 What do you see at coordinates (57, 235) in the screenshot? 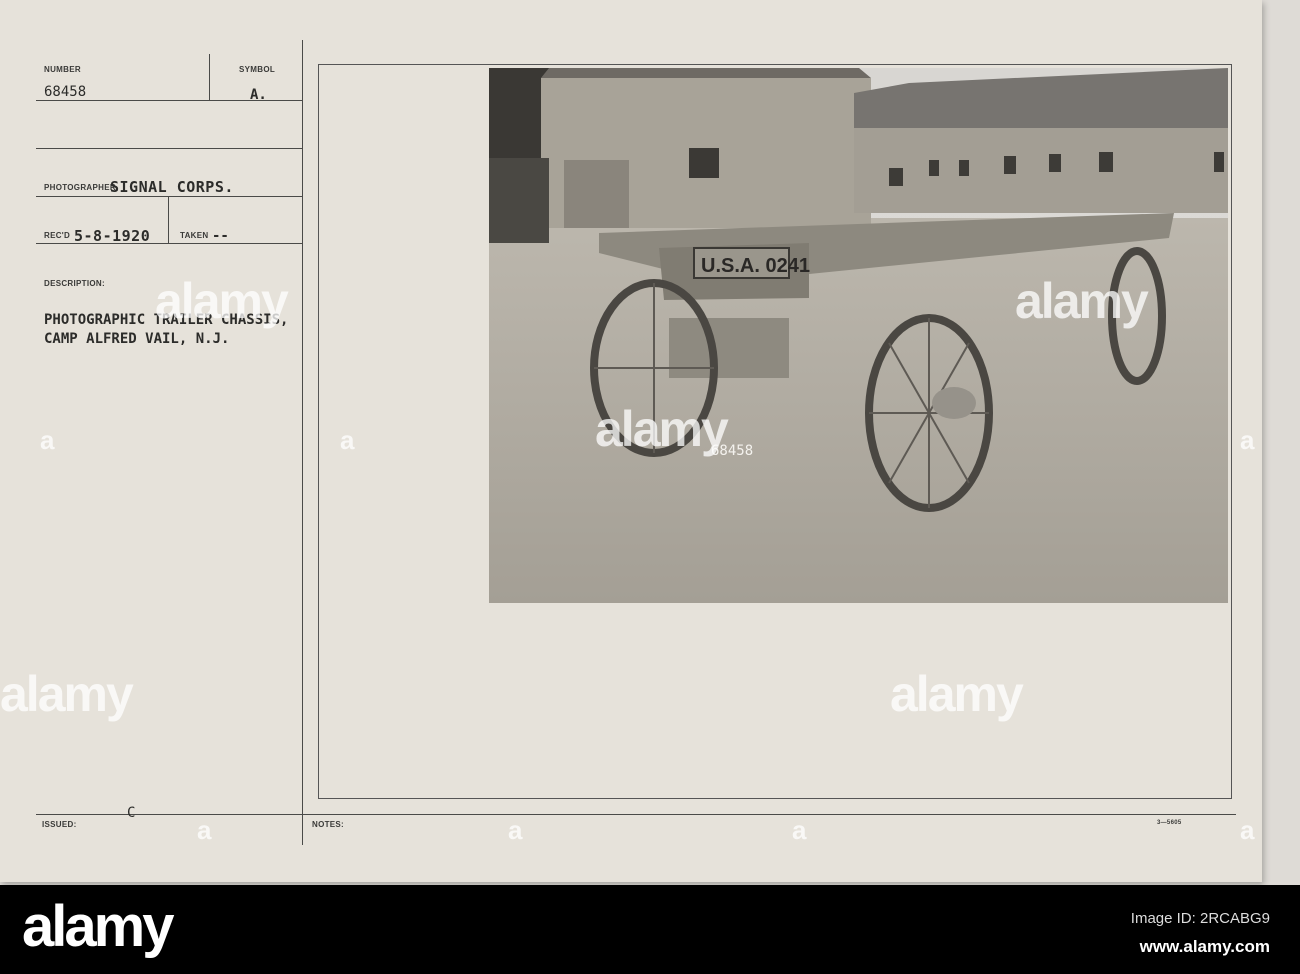
I see `recd-label: REC'D` at bounding box center [57, 235].